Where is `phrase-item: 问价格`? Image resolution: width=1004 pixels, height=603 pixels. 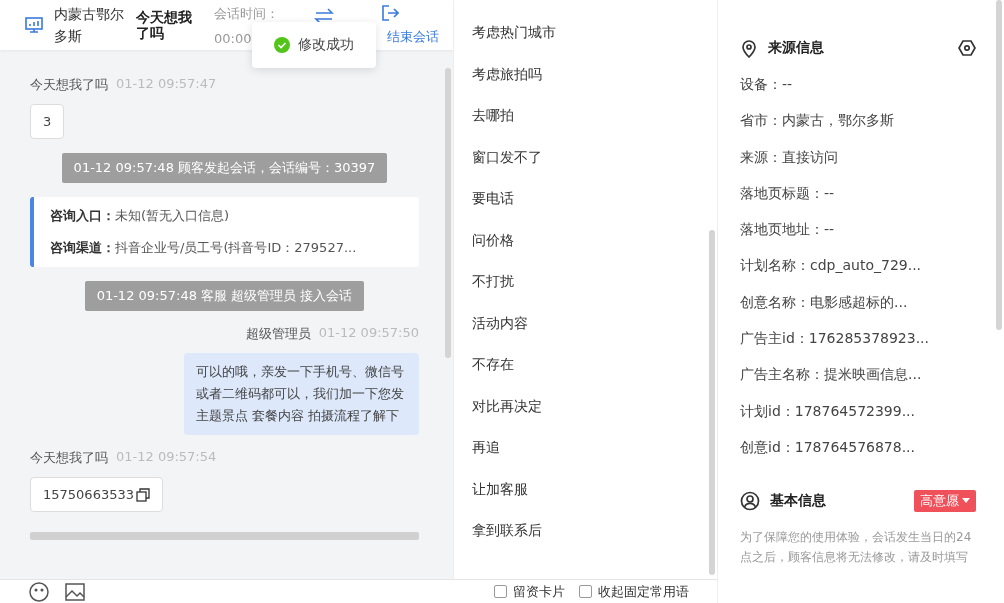 phrase-item: 问价格 is located at coordinates (493, 239).